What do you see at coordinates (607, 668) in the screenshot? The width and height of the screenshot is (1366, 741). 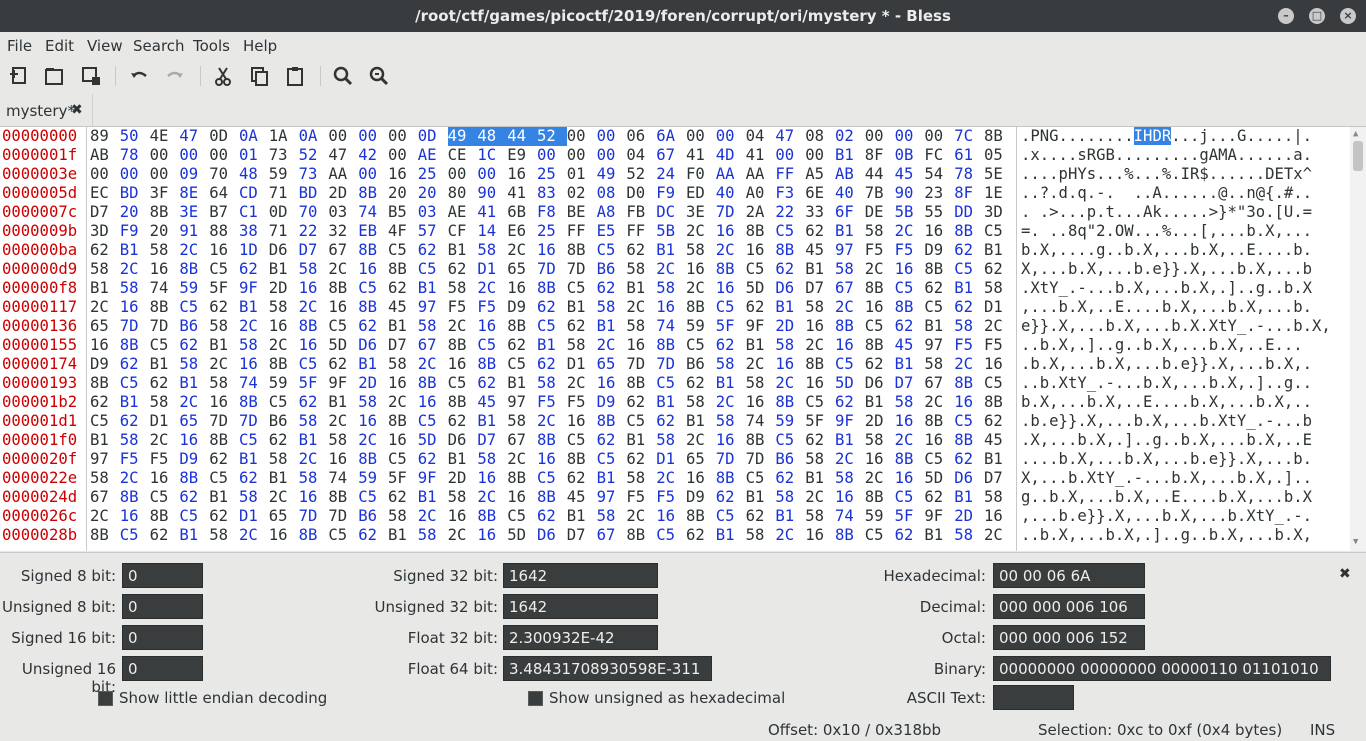 I see `float64-field: 3.48431708930598E-311` at bounding box center [607, 668].